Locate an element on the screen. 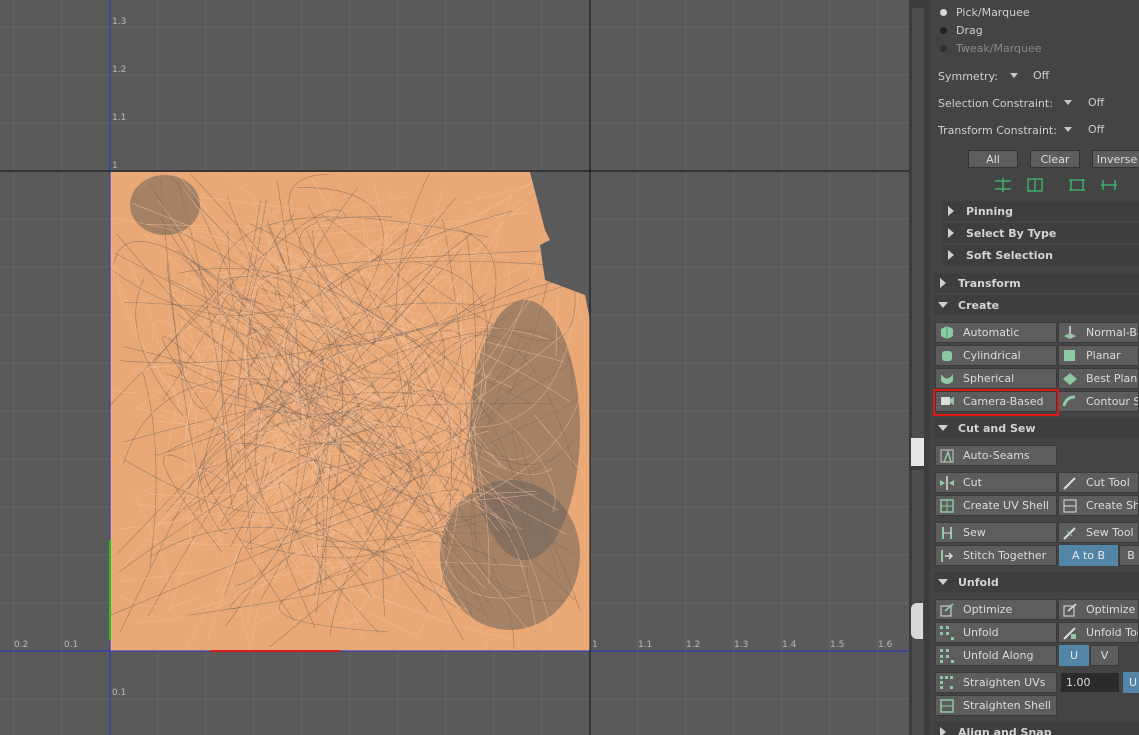  symmetry-value: Off is located at coordinates (1041, 75).